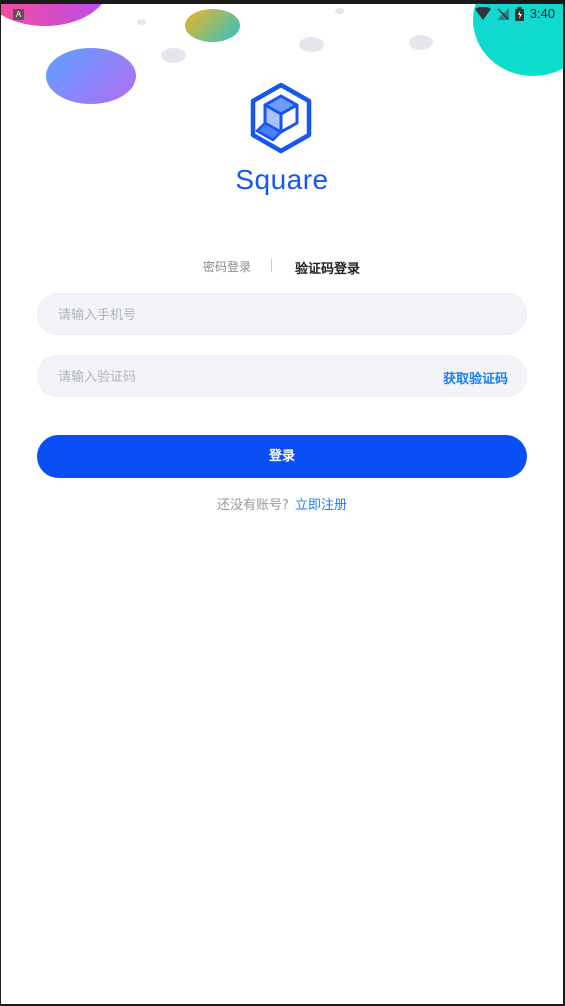 The width and height of the screenshot is (565, 1006). What do you see at coordinates (475, 377) in the screenshot?
I see `get-code-button: 获取验证码` at bounding box center [475, 377].